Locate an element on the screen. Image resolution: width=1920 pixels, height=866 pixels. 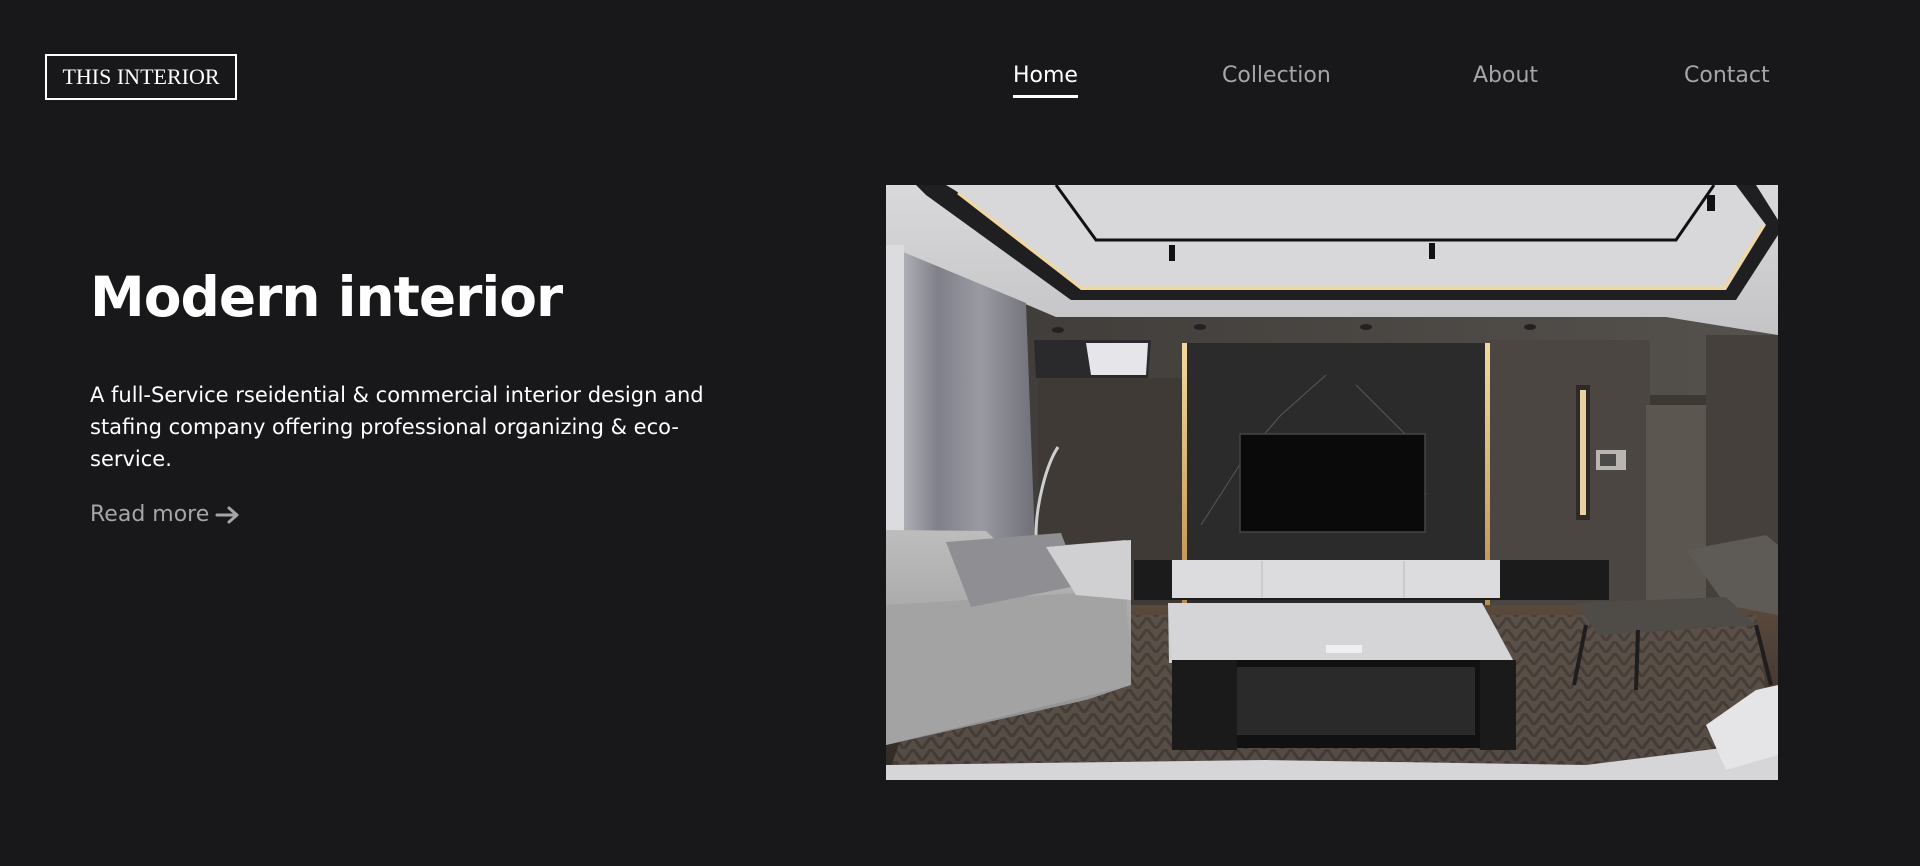
nav-about-link: About is located at coordinates (1505, 76).